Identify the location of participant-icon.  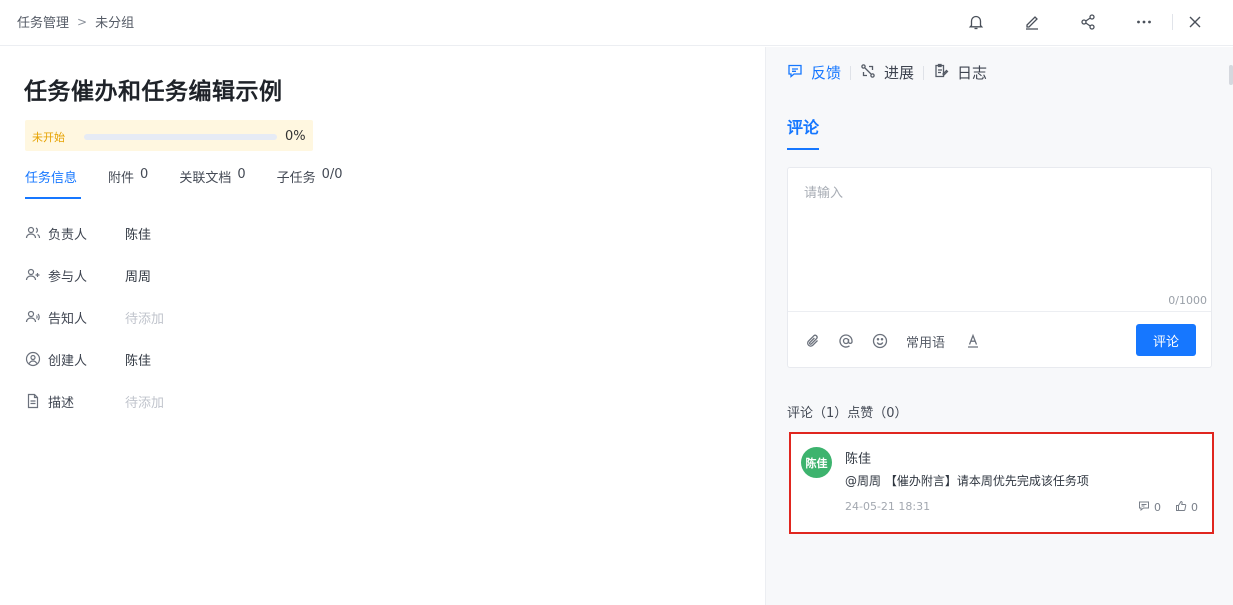
(33, 275).